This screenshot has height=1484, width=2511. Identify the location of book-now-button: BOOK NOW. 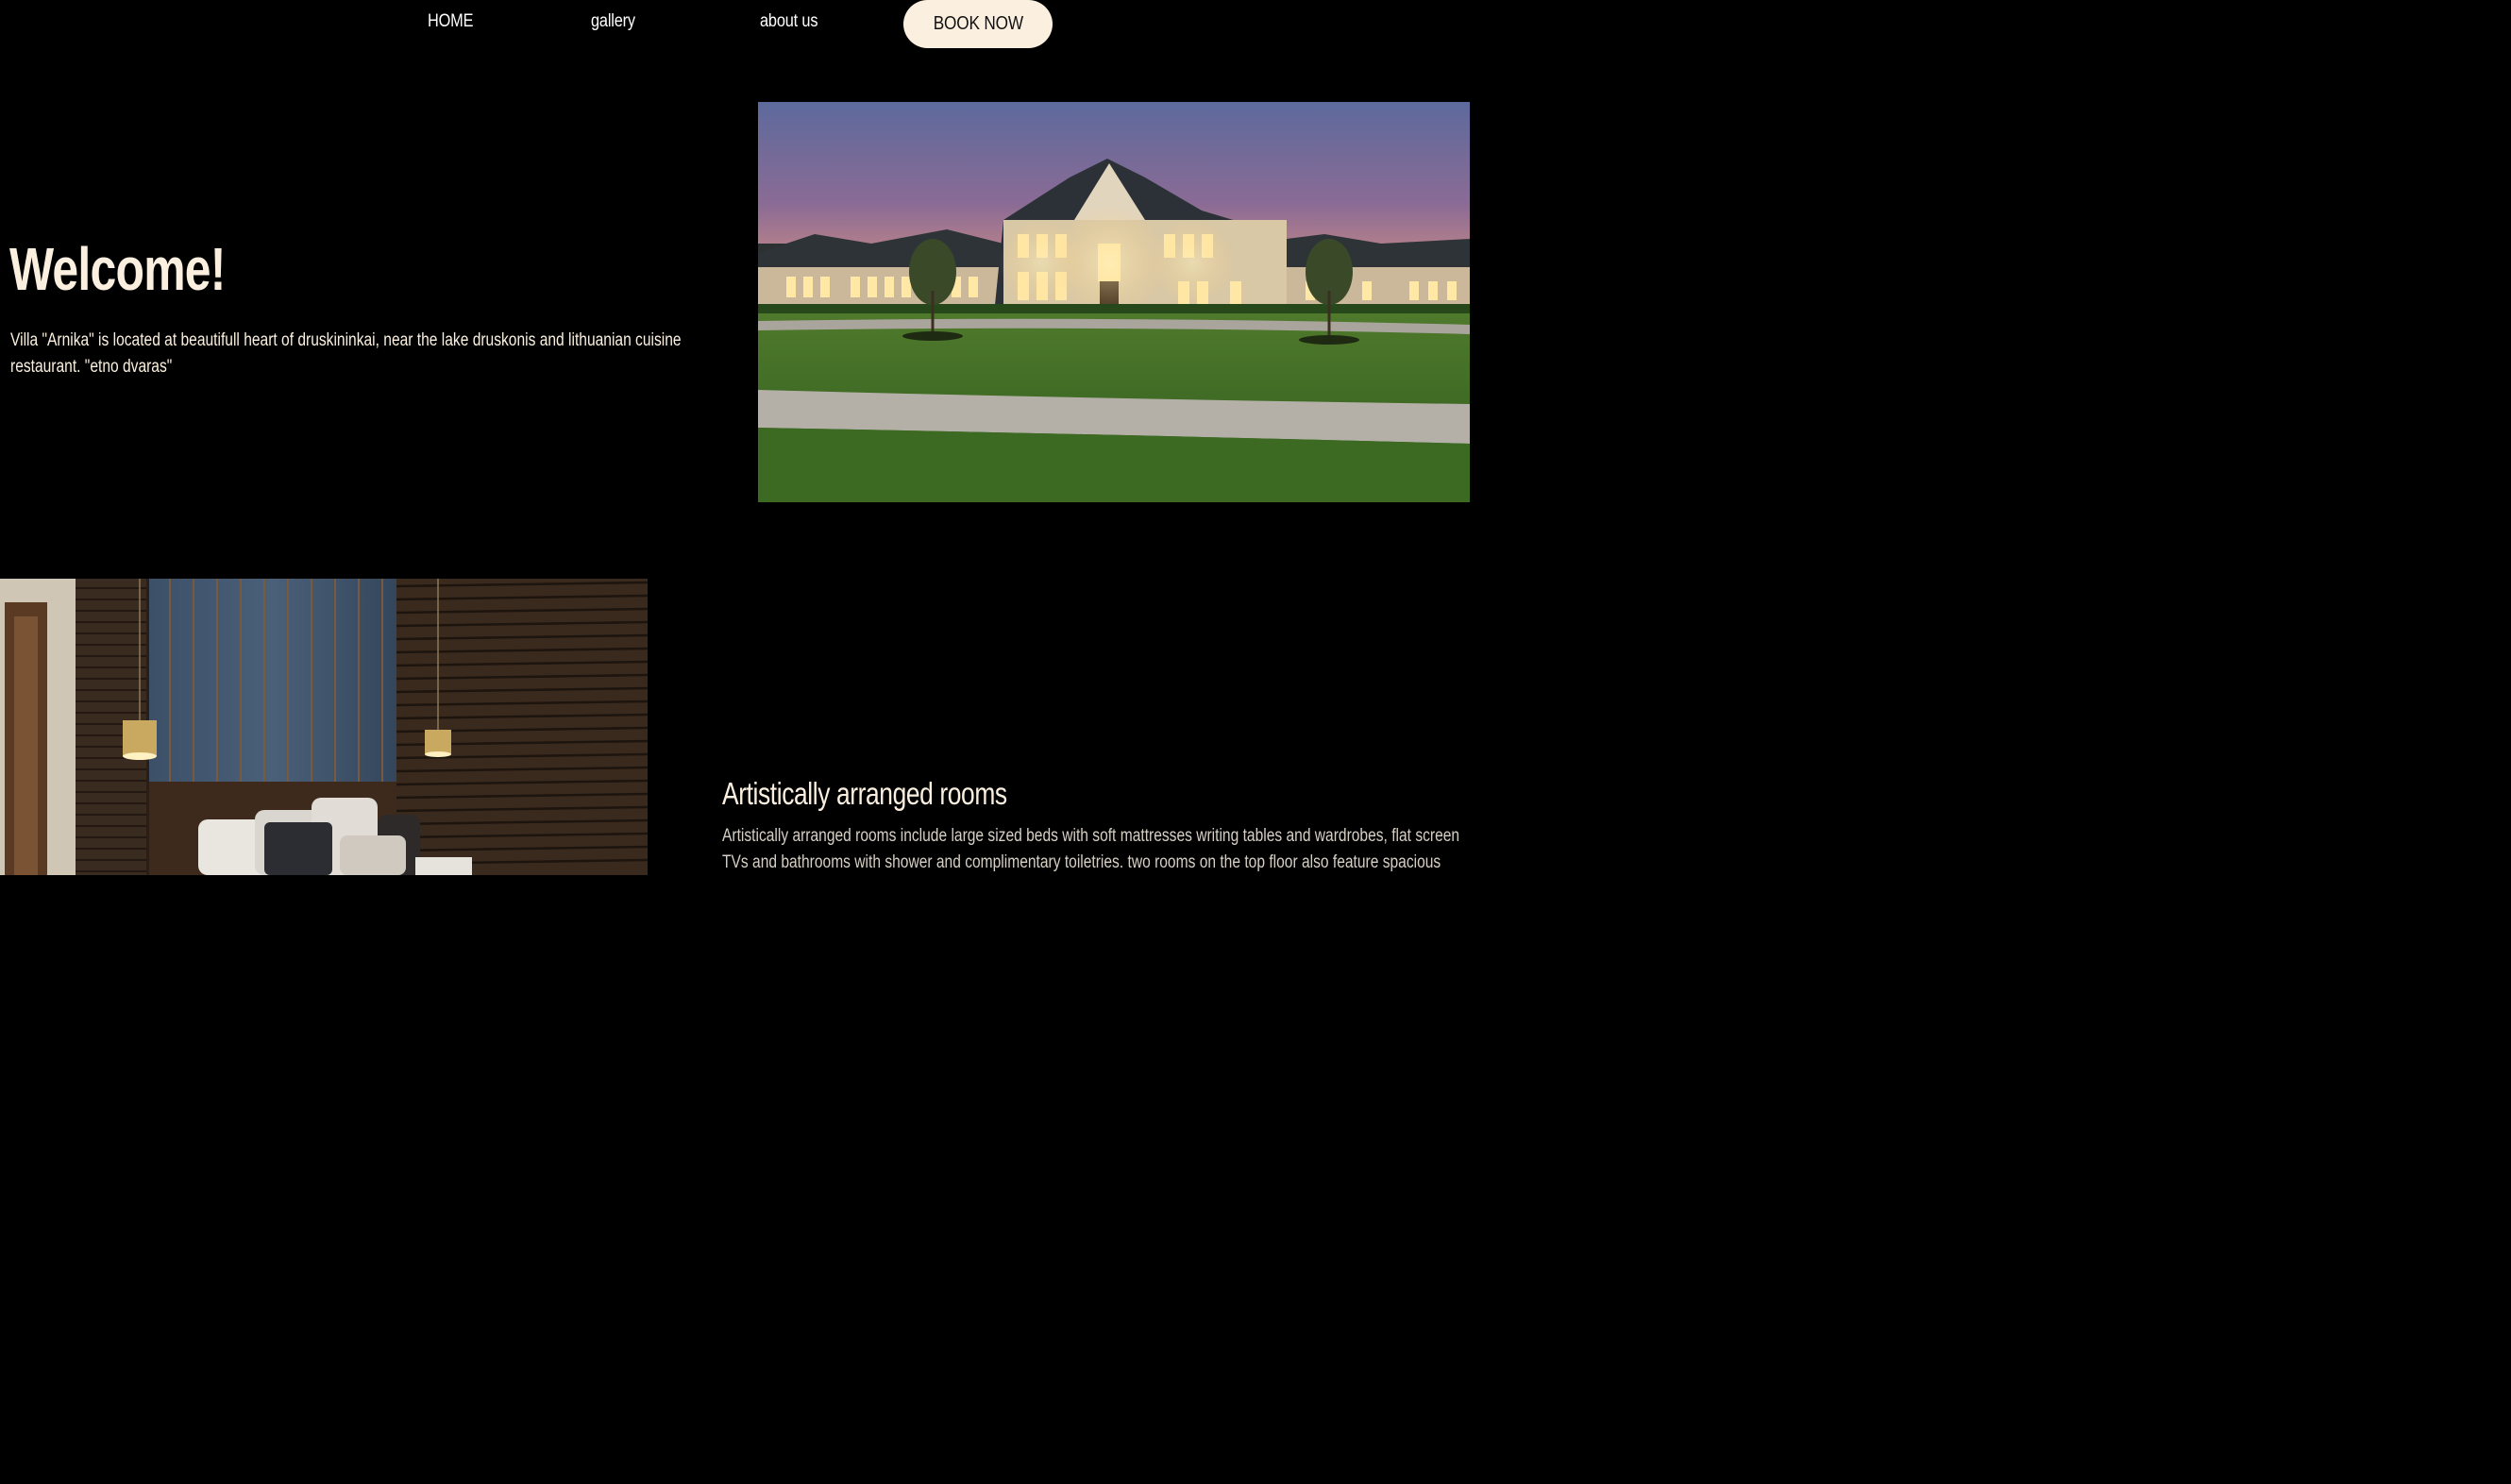
(978, 24).